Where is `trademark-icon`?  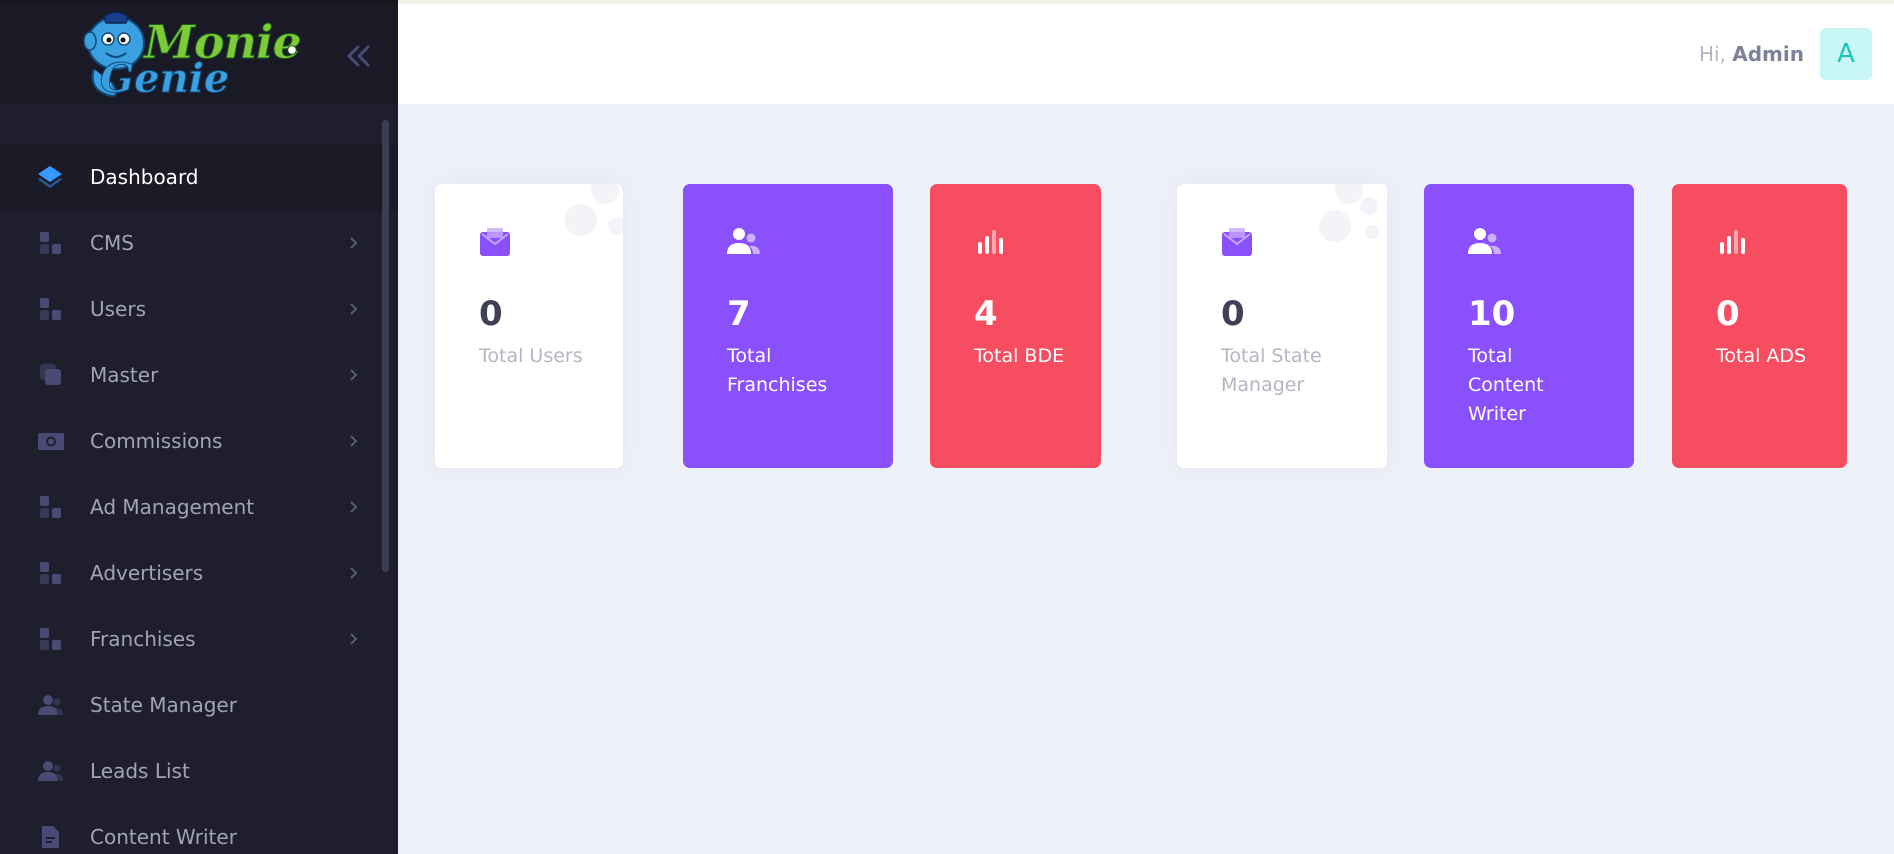 trademark-icon is located at coordinates (292, 50).